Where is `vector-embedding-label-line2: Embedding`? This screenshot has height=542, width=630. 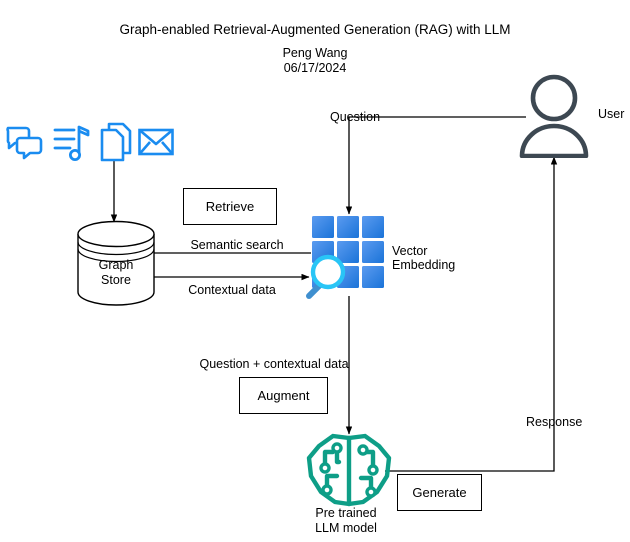
vector-embedding-label-line2: Embedding is located at coordinates (424, 265).